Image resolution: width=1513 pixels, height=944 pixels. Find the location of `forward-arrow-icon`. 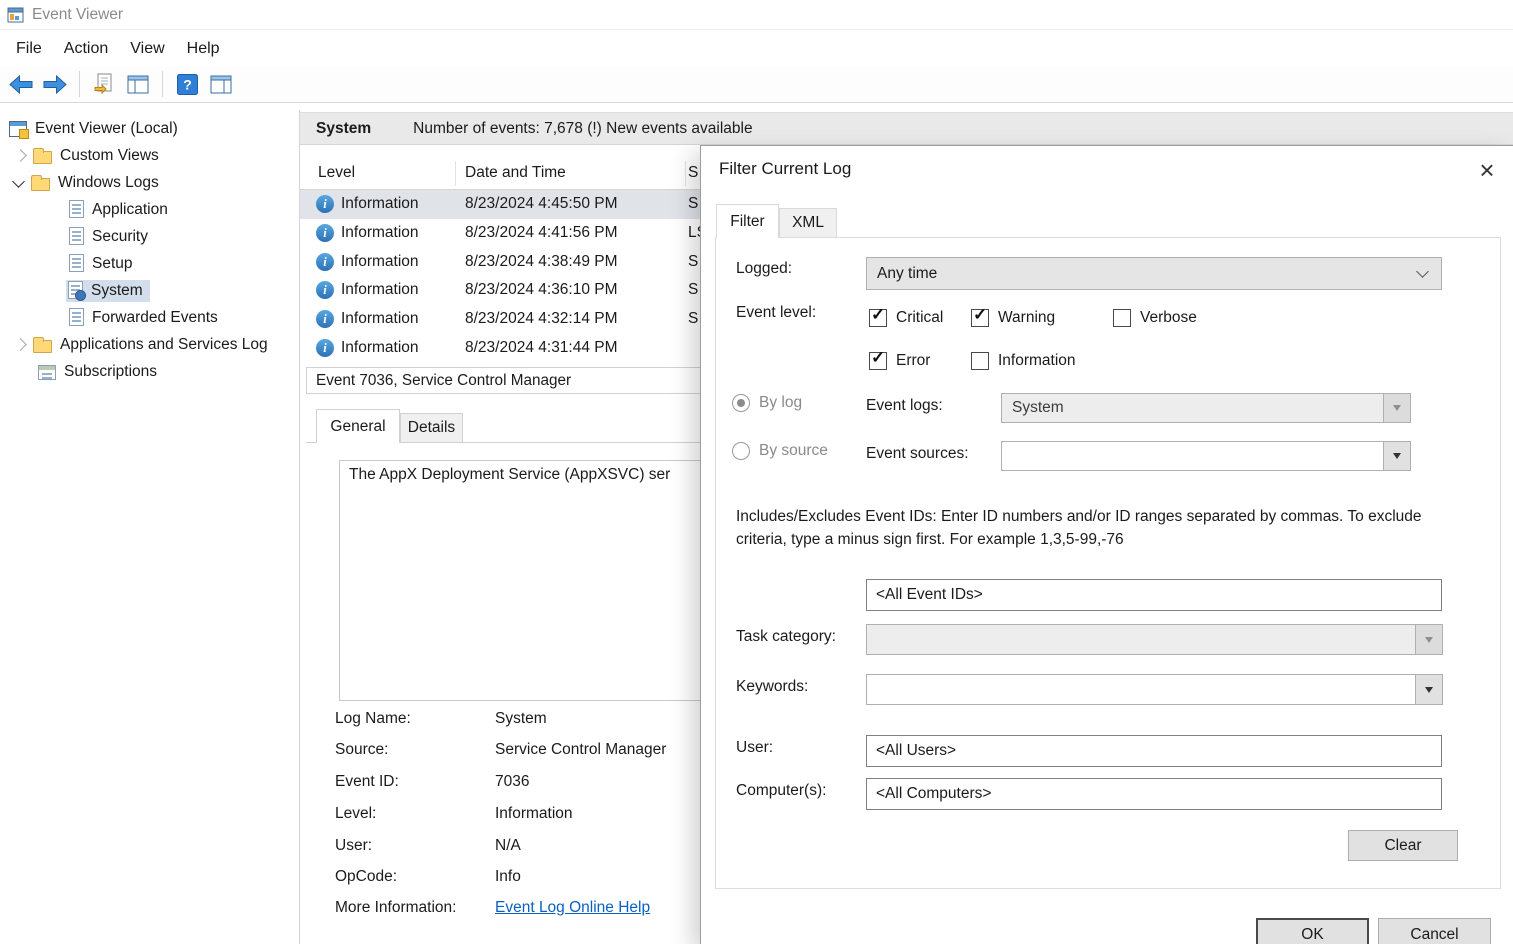

forward-arrow-icon is located at coordinates (55, 84).